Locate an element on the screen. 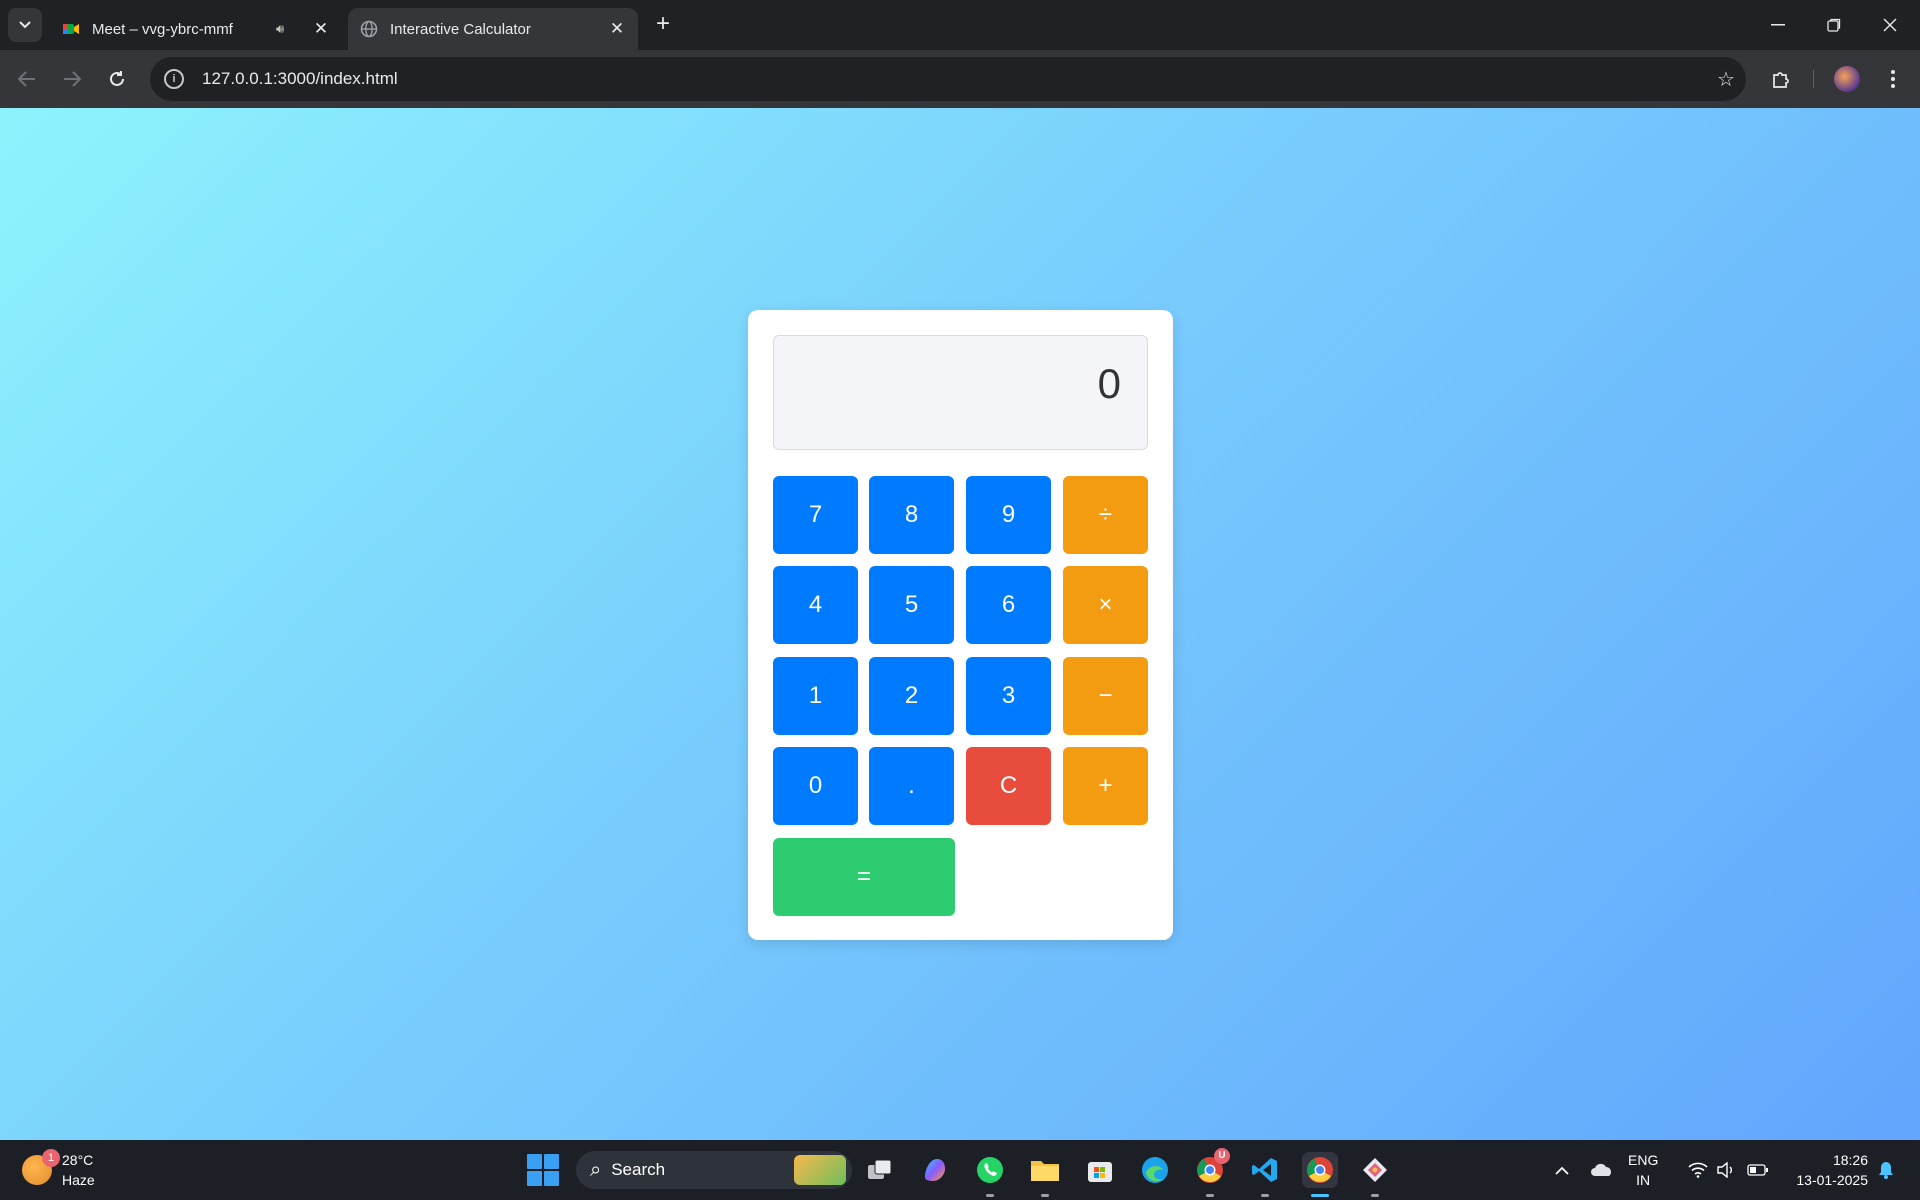 Image resolution: width=1920 pixels, height=1200 pixels. language-region: IN is located at coordinates (1643, 1180).